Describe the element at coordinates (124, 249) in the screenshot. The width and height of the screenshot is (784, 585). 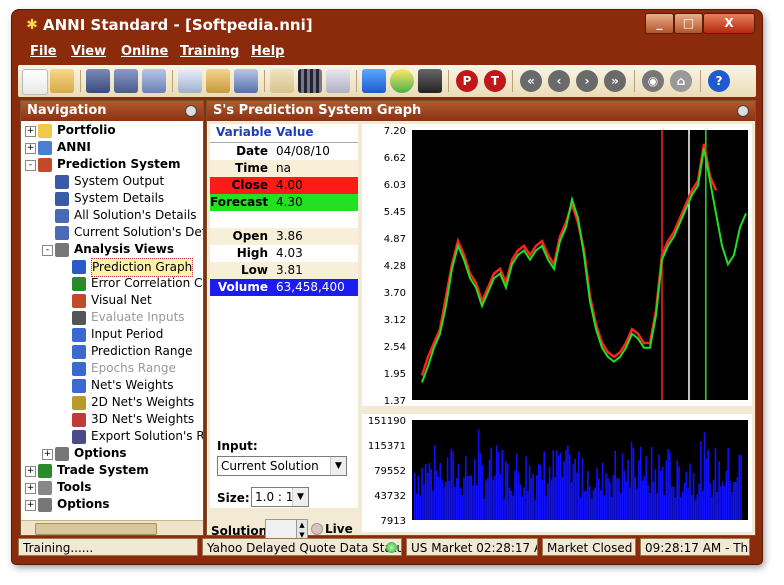
I see `tree-item: Analysis Views` at that location.